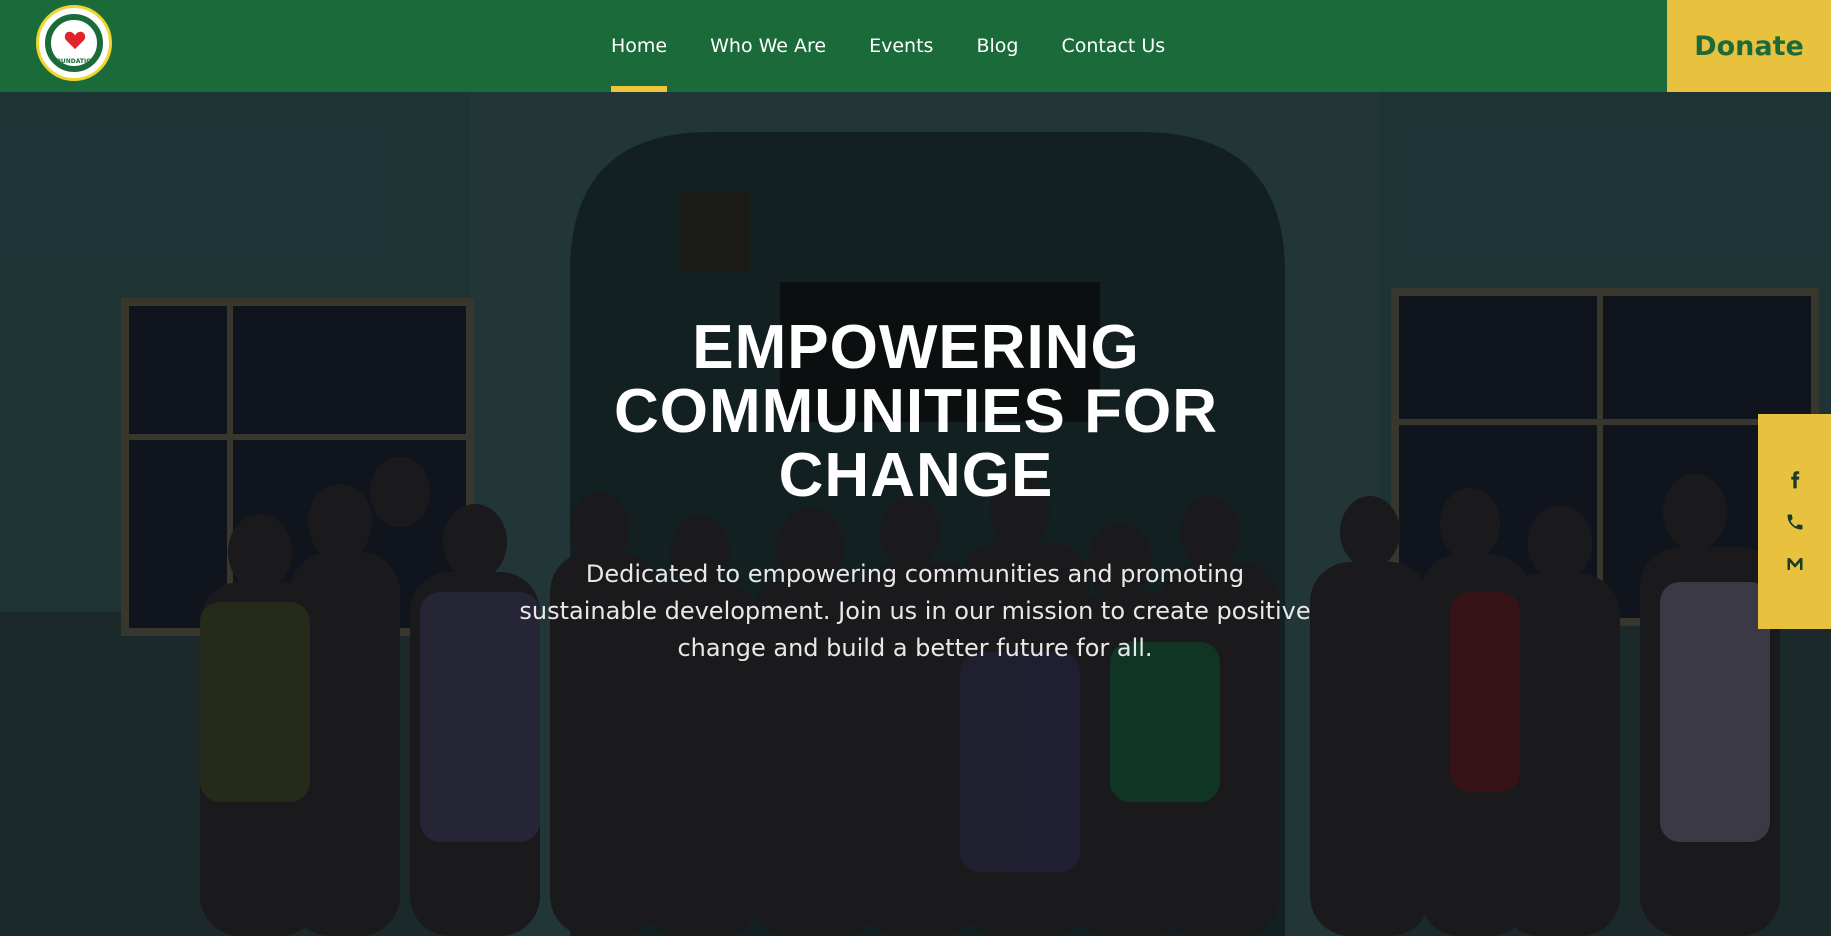  I want to click on nav-item-blog: Blog, so click(997, 46).